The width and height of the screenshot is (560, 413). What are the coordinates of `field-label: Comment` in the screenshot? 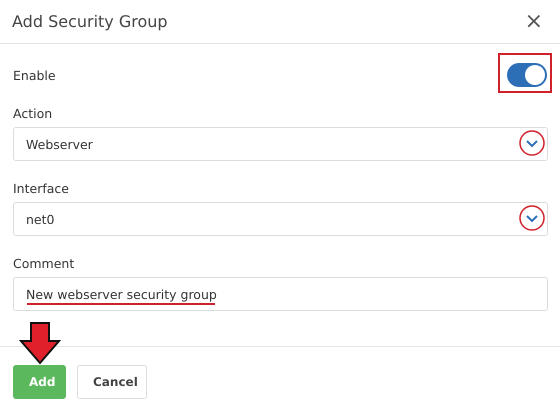 It's located at (44, 263).